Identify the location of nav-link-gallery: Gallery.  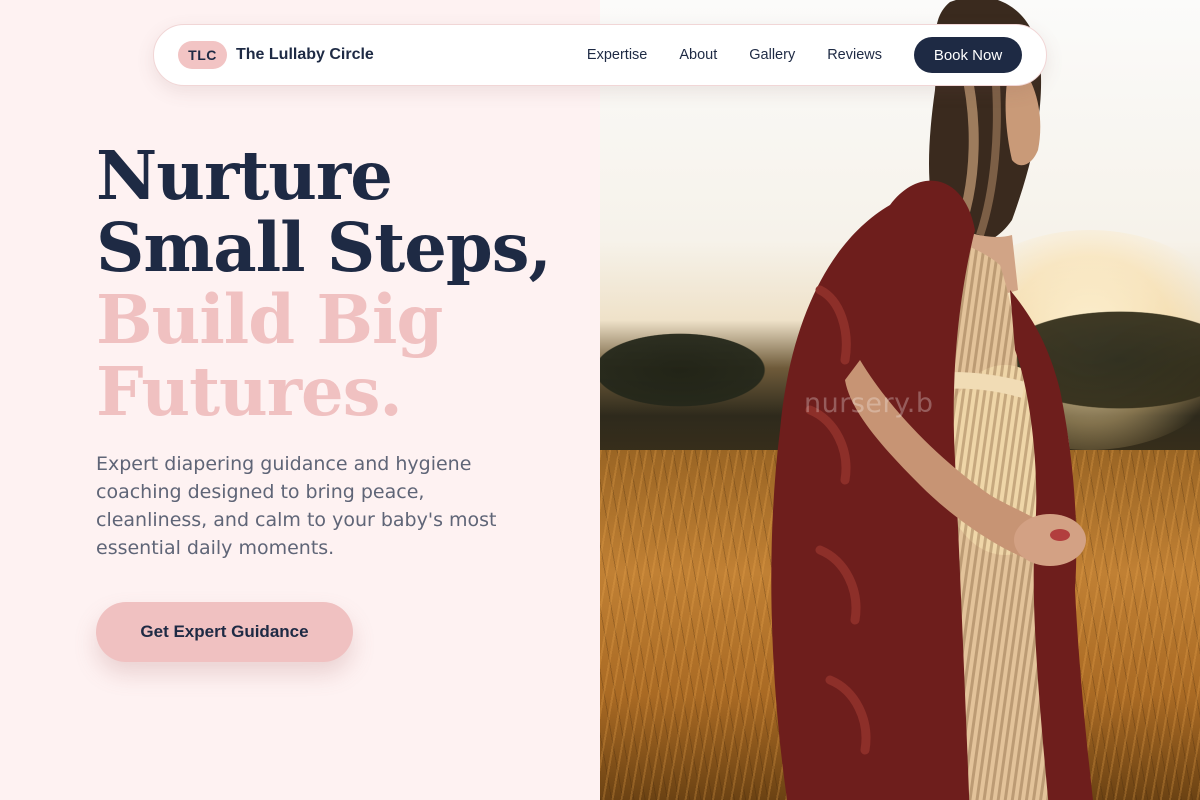
(772, 55).